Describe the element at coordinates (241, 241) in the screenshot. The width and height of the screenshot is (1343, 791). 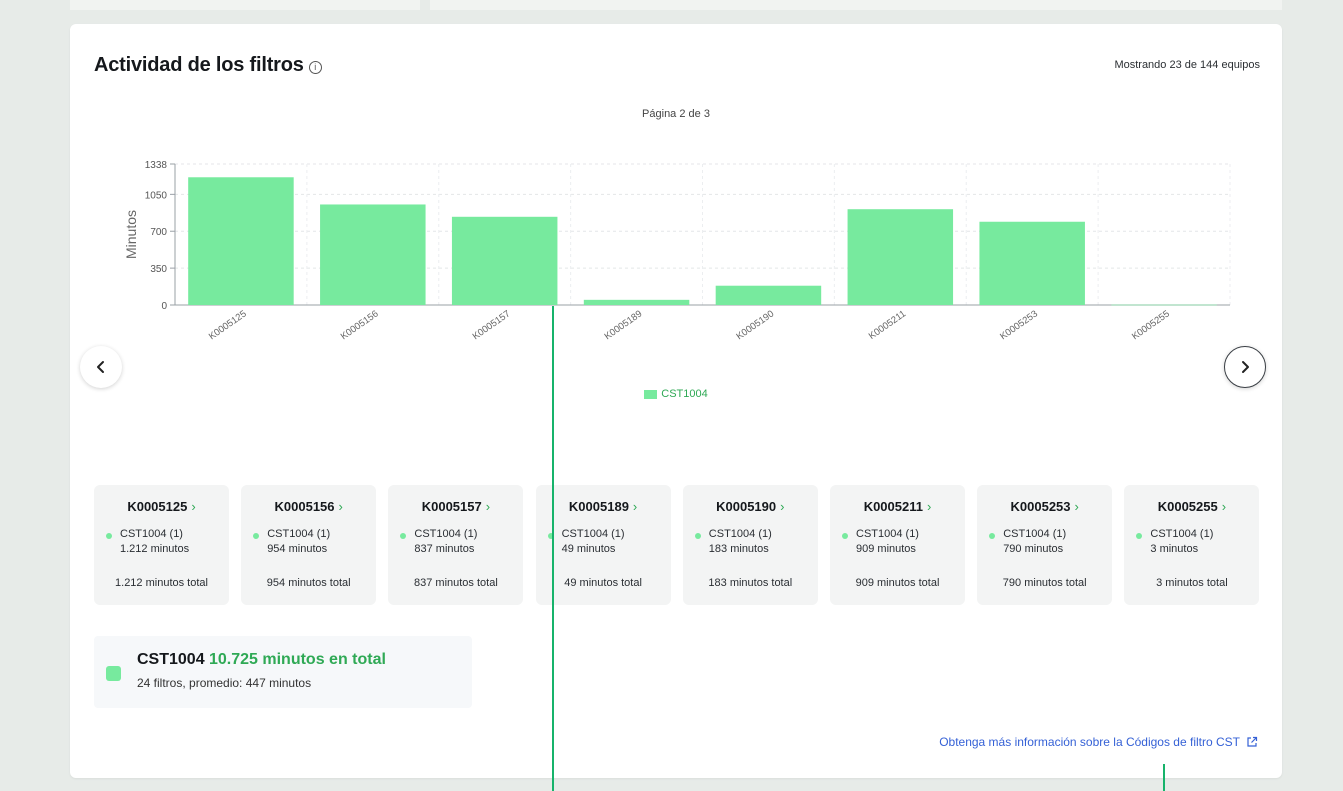
I see `bar-K0005125` at that location.